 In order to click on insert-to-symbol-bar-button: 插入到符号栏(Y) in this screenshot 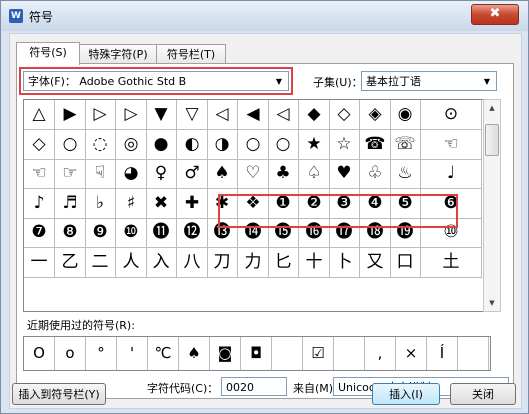, I will do `click(59, 394)`.